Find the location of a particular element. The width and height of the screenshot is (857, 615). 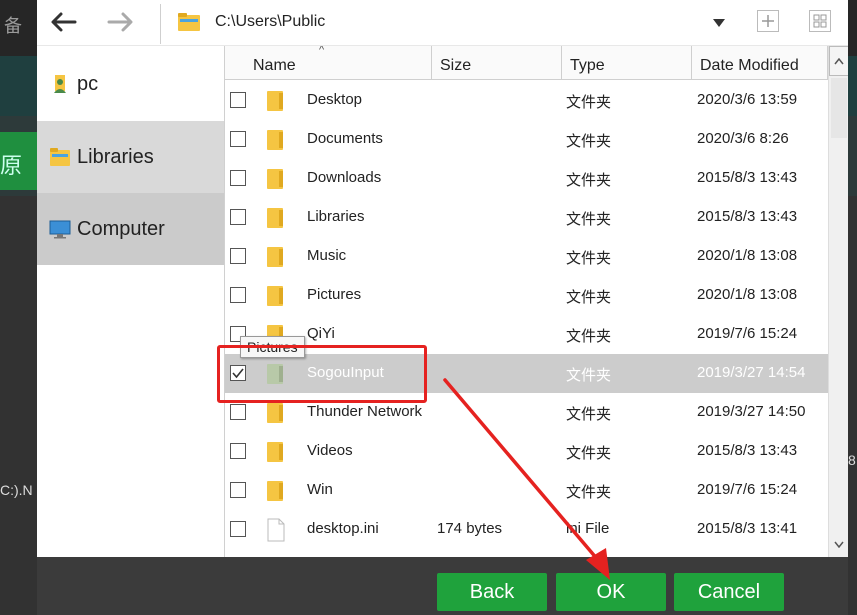

file-name: Thunder Network is located at coordinates (365, 411).